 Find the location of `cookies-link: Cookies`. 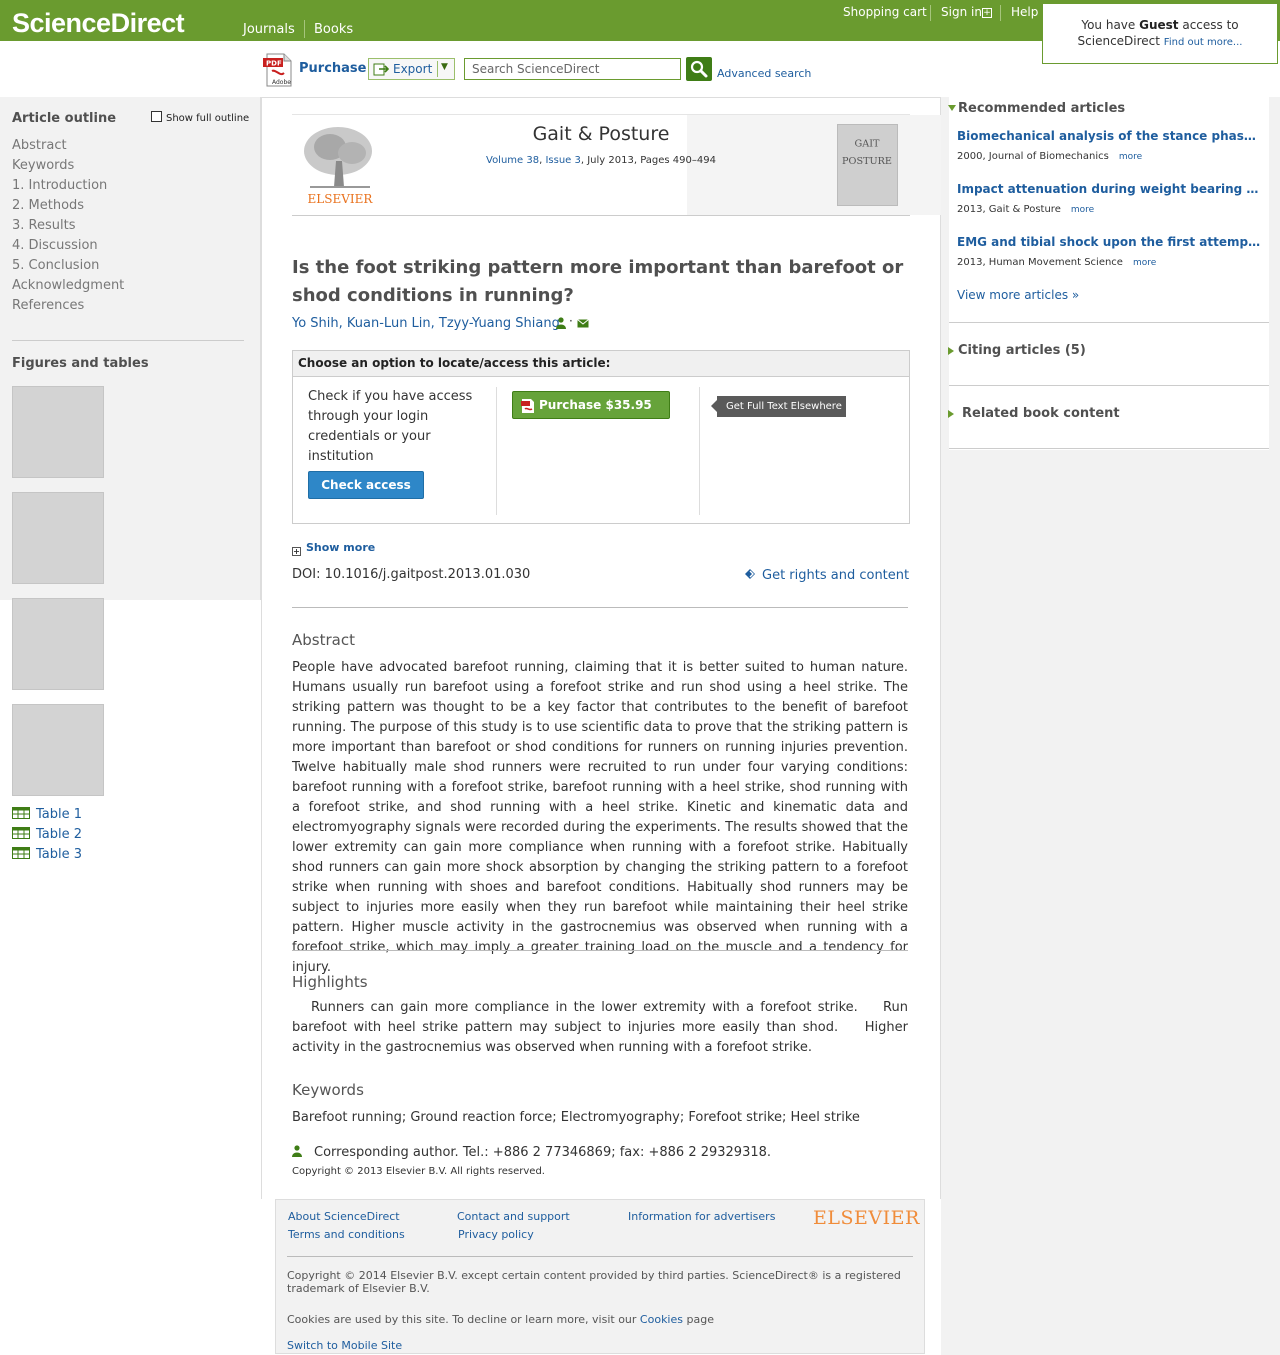

cookies-link: Cookies is located at coordinates (661, 1319).